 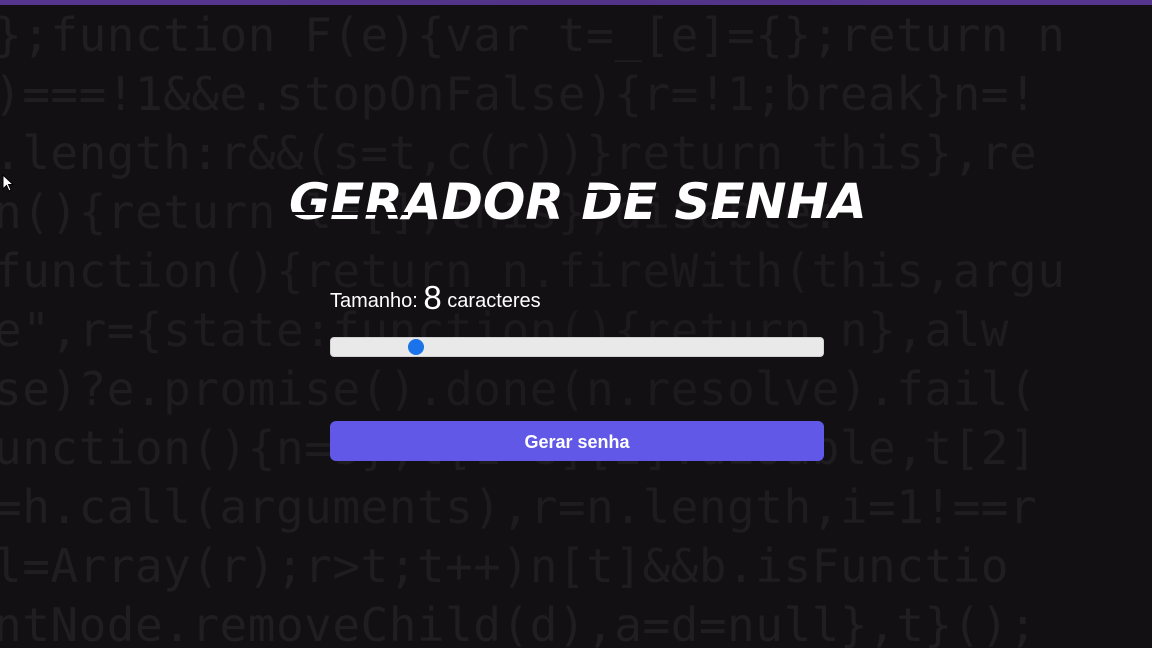 I want to click on mouse-pointer-icon, so click(x=8, y=183).